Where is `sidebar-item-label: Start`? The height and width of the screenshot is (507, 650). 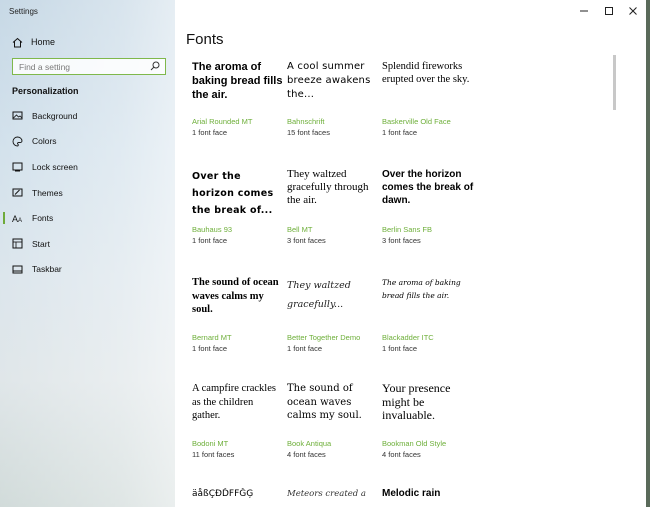 sidebar-item-label: Start is located at coordinates (41, 243).